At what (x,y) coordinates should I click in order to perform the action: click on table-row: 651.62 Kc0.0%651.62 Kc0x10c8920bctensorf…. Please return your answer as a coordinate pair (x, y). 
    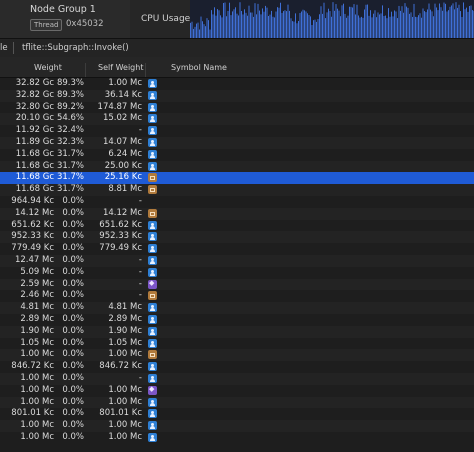
    Looking at the image, I should click on (237, 226).